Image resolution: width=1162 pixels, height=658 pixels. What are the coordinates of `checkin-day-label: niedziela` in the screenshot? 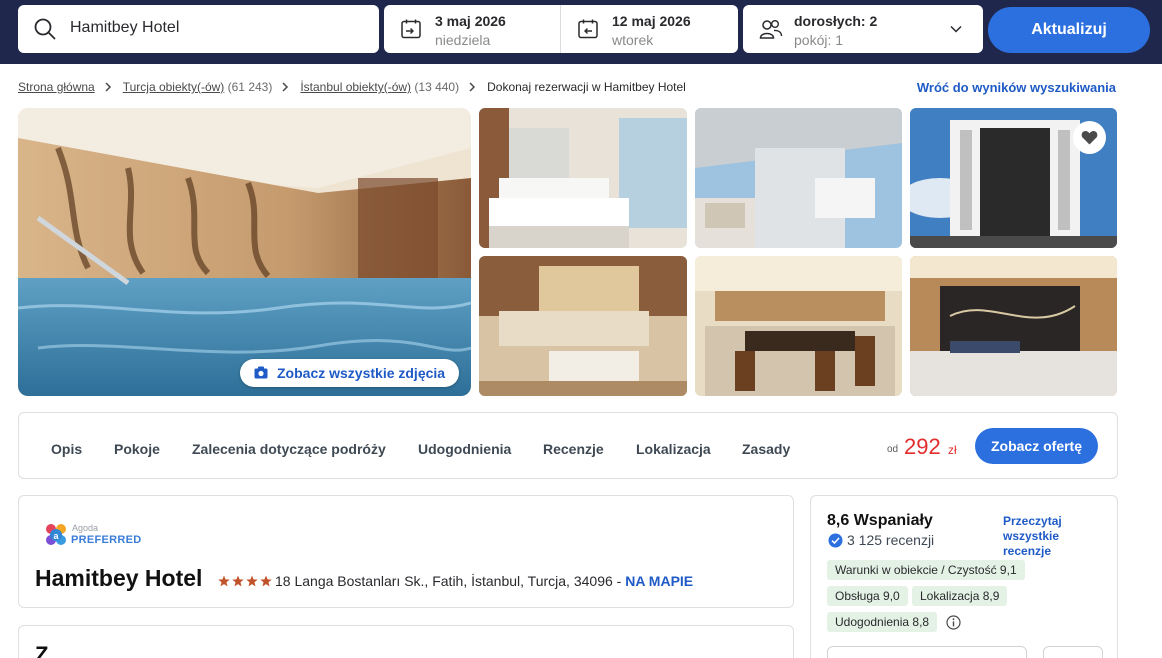 It's located at (463, 40).